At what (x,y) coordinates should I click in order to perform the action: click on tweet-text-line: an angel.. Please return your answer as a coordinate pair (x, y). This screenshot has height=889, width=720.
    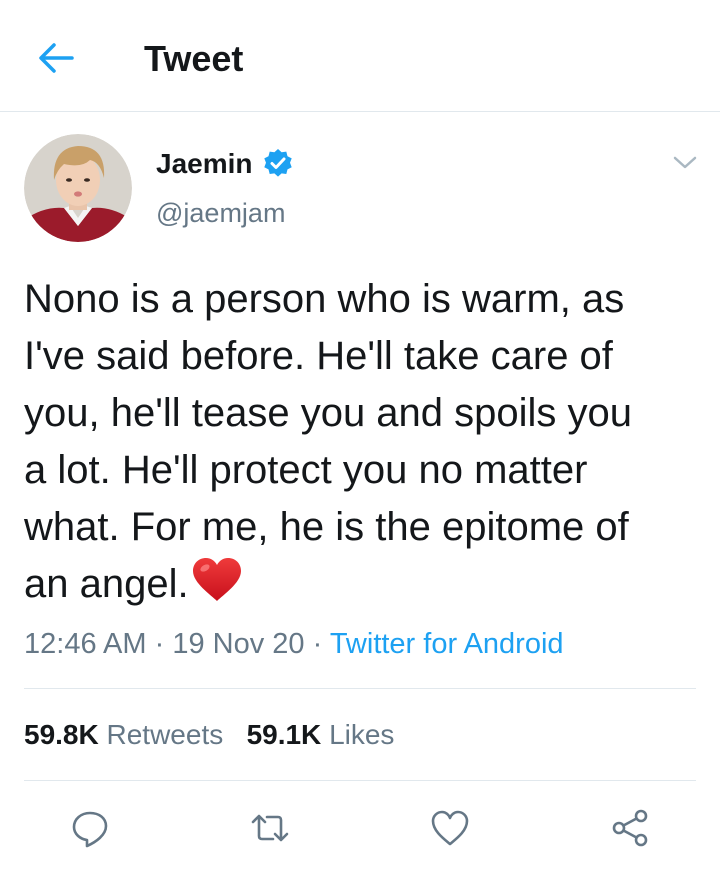
    Looking at the image, I should click on (106, 584).